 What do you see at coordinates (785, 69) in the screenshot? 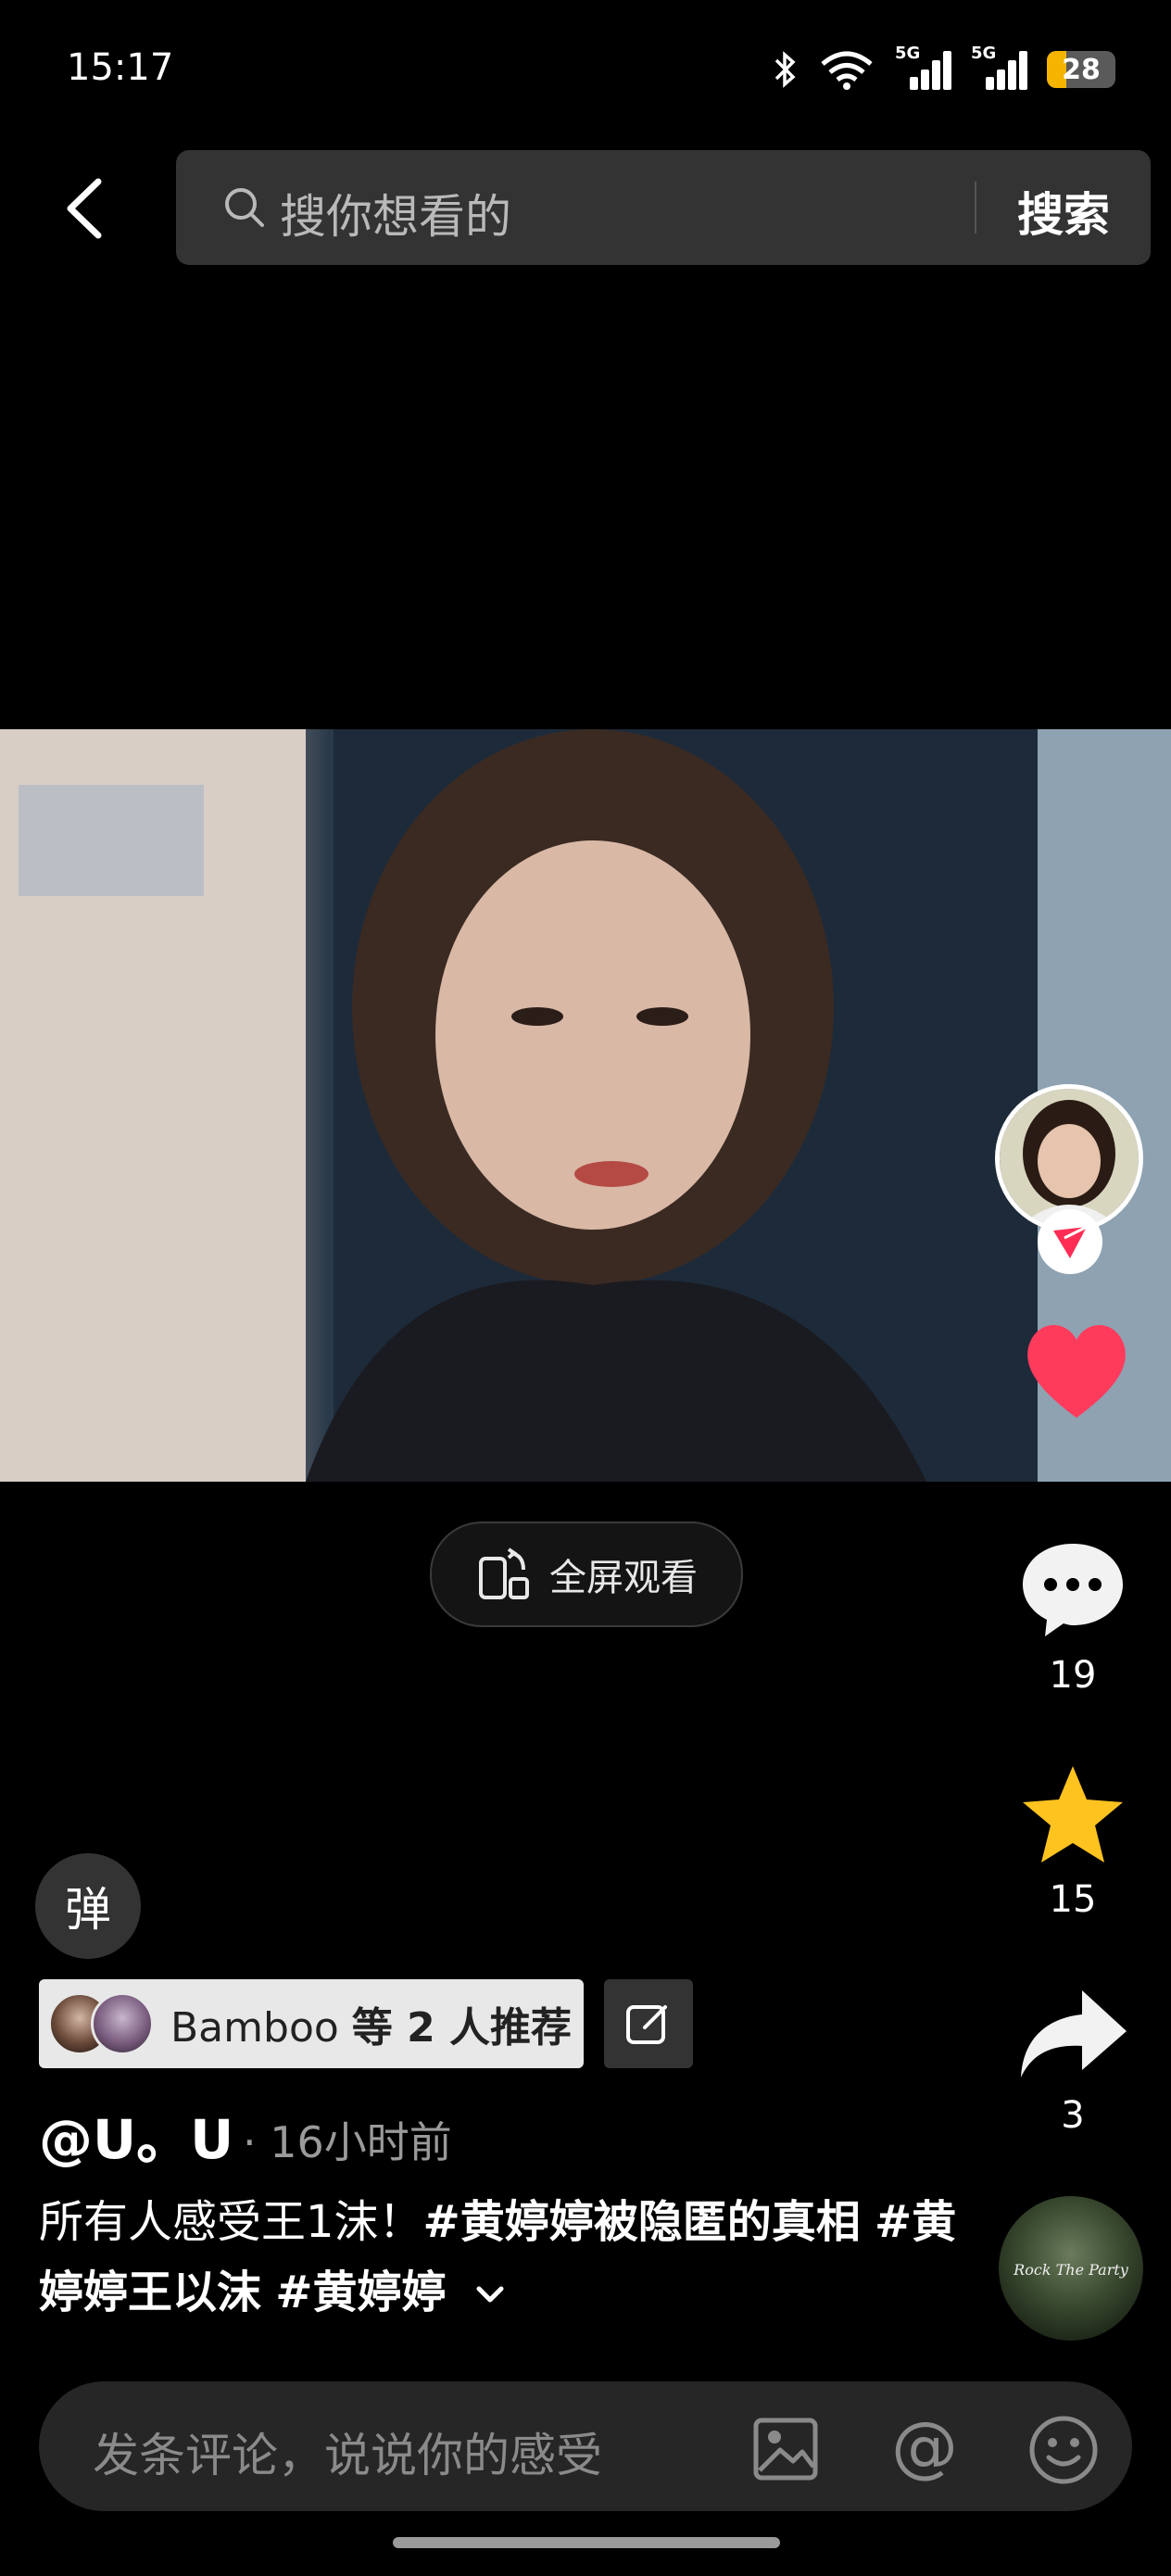
I see `bluetooth-icon` at bounding box center [785, 69].